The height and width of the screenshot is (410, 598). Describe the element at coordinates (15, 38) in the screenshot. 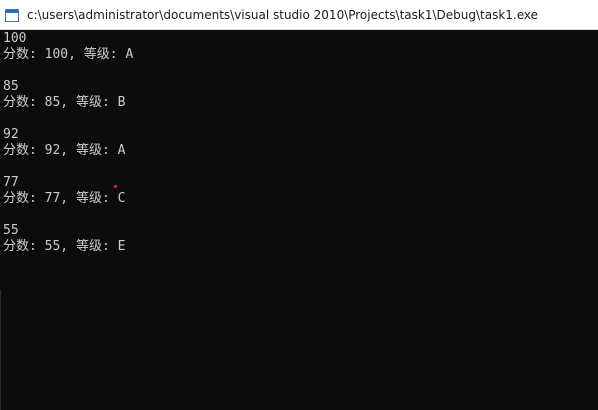

I see `console-line: 100` at that location.